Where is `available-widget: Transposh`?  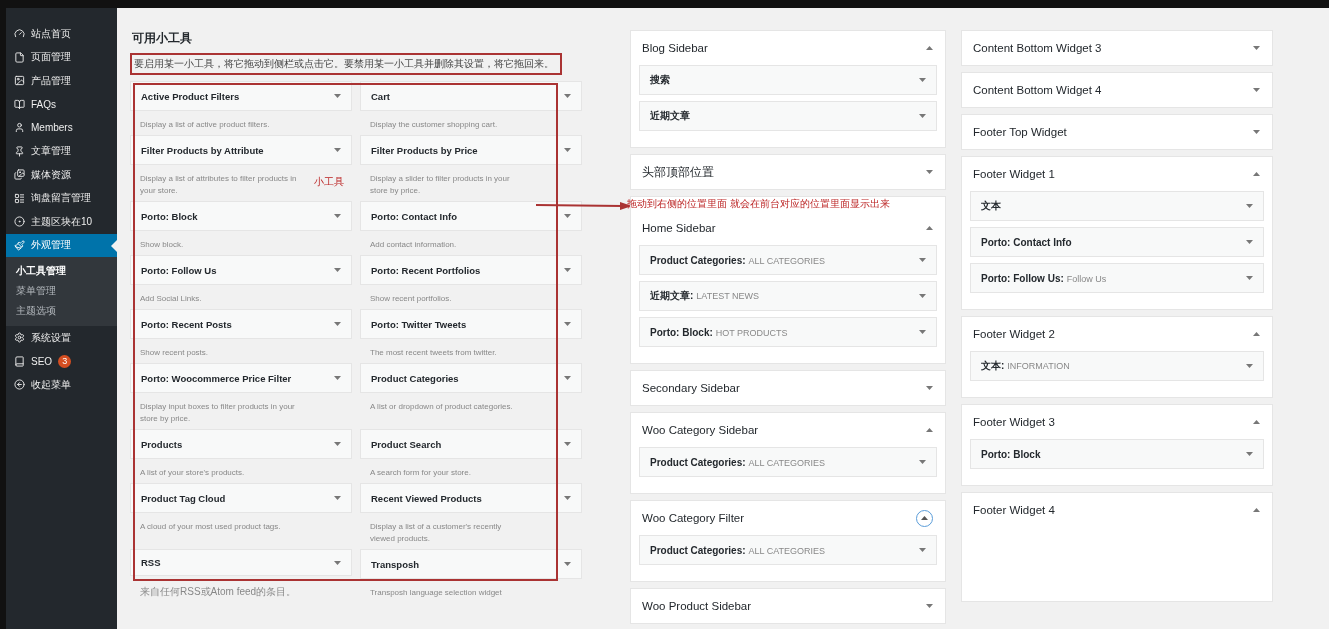 available-widget: Transposh is located at coordinates (471, 564).